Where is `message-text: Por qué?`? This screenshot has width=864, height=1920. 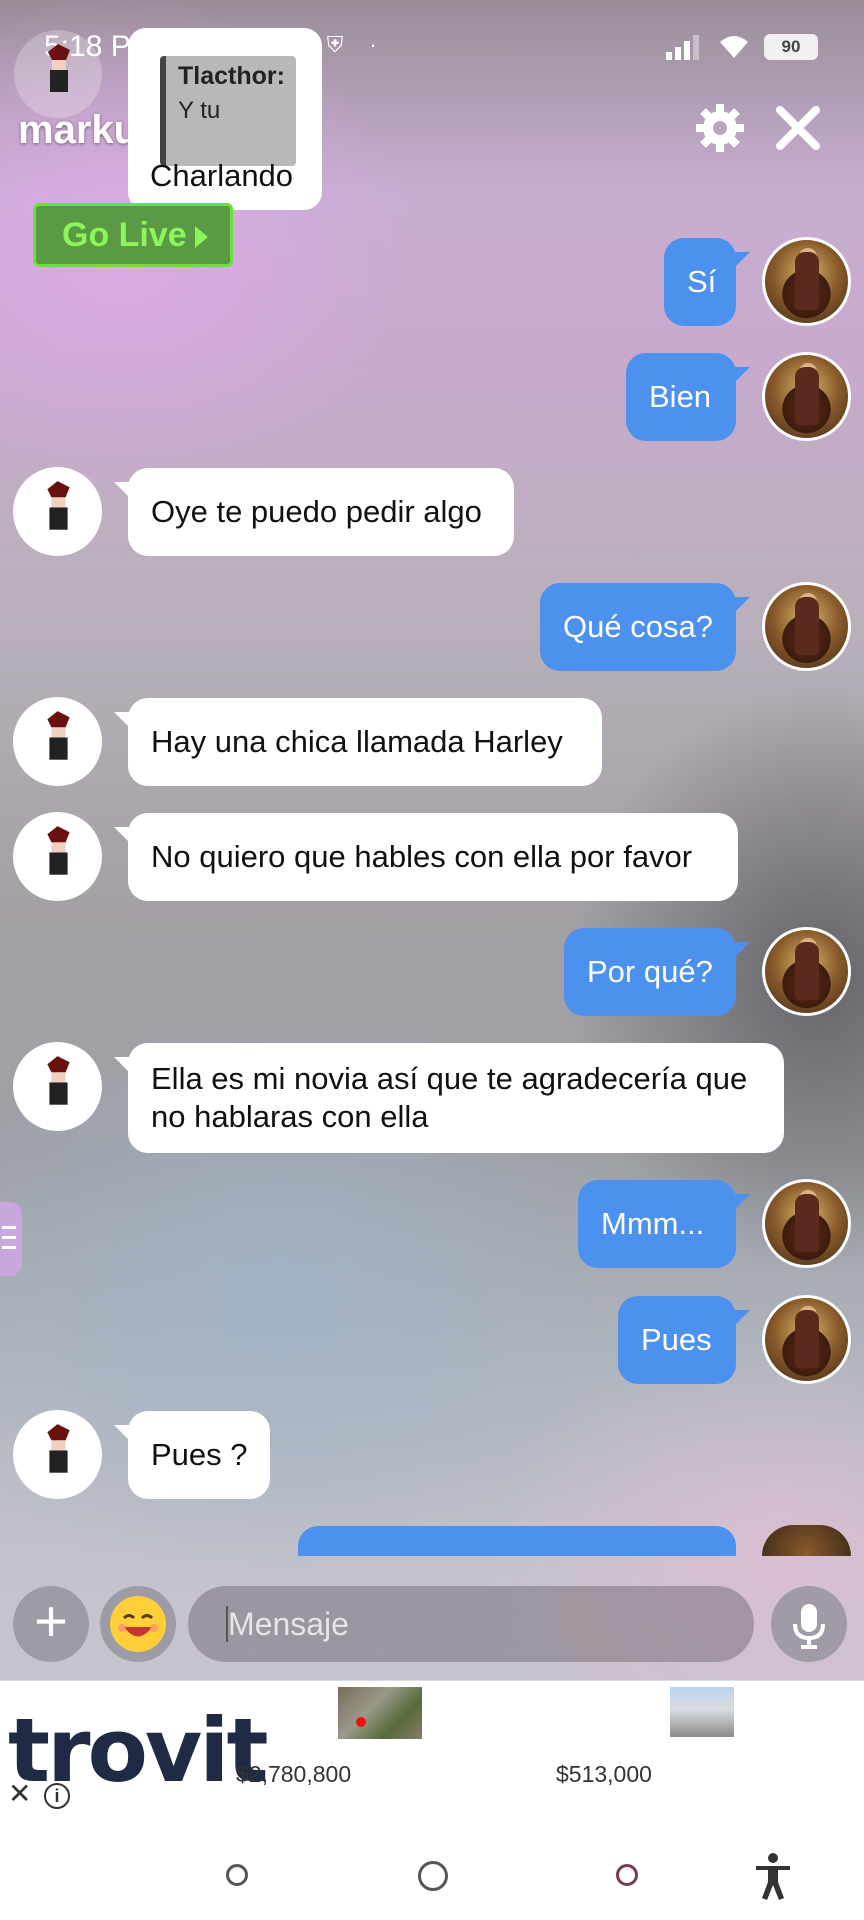
message-text: Por qué? is located at coordinates (650, 971).